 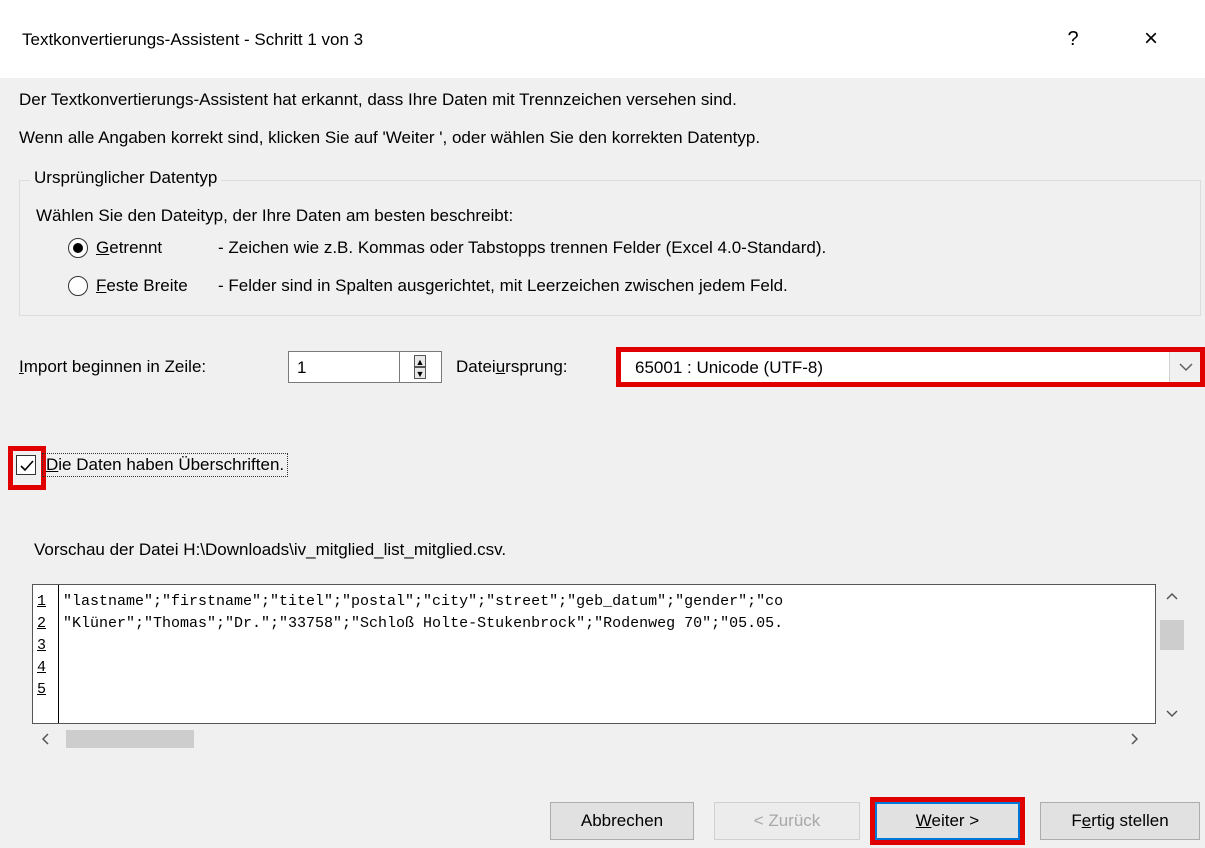 I want to click on vertical-scroll-thumb, so click(x=1172, y=635).